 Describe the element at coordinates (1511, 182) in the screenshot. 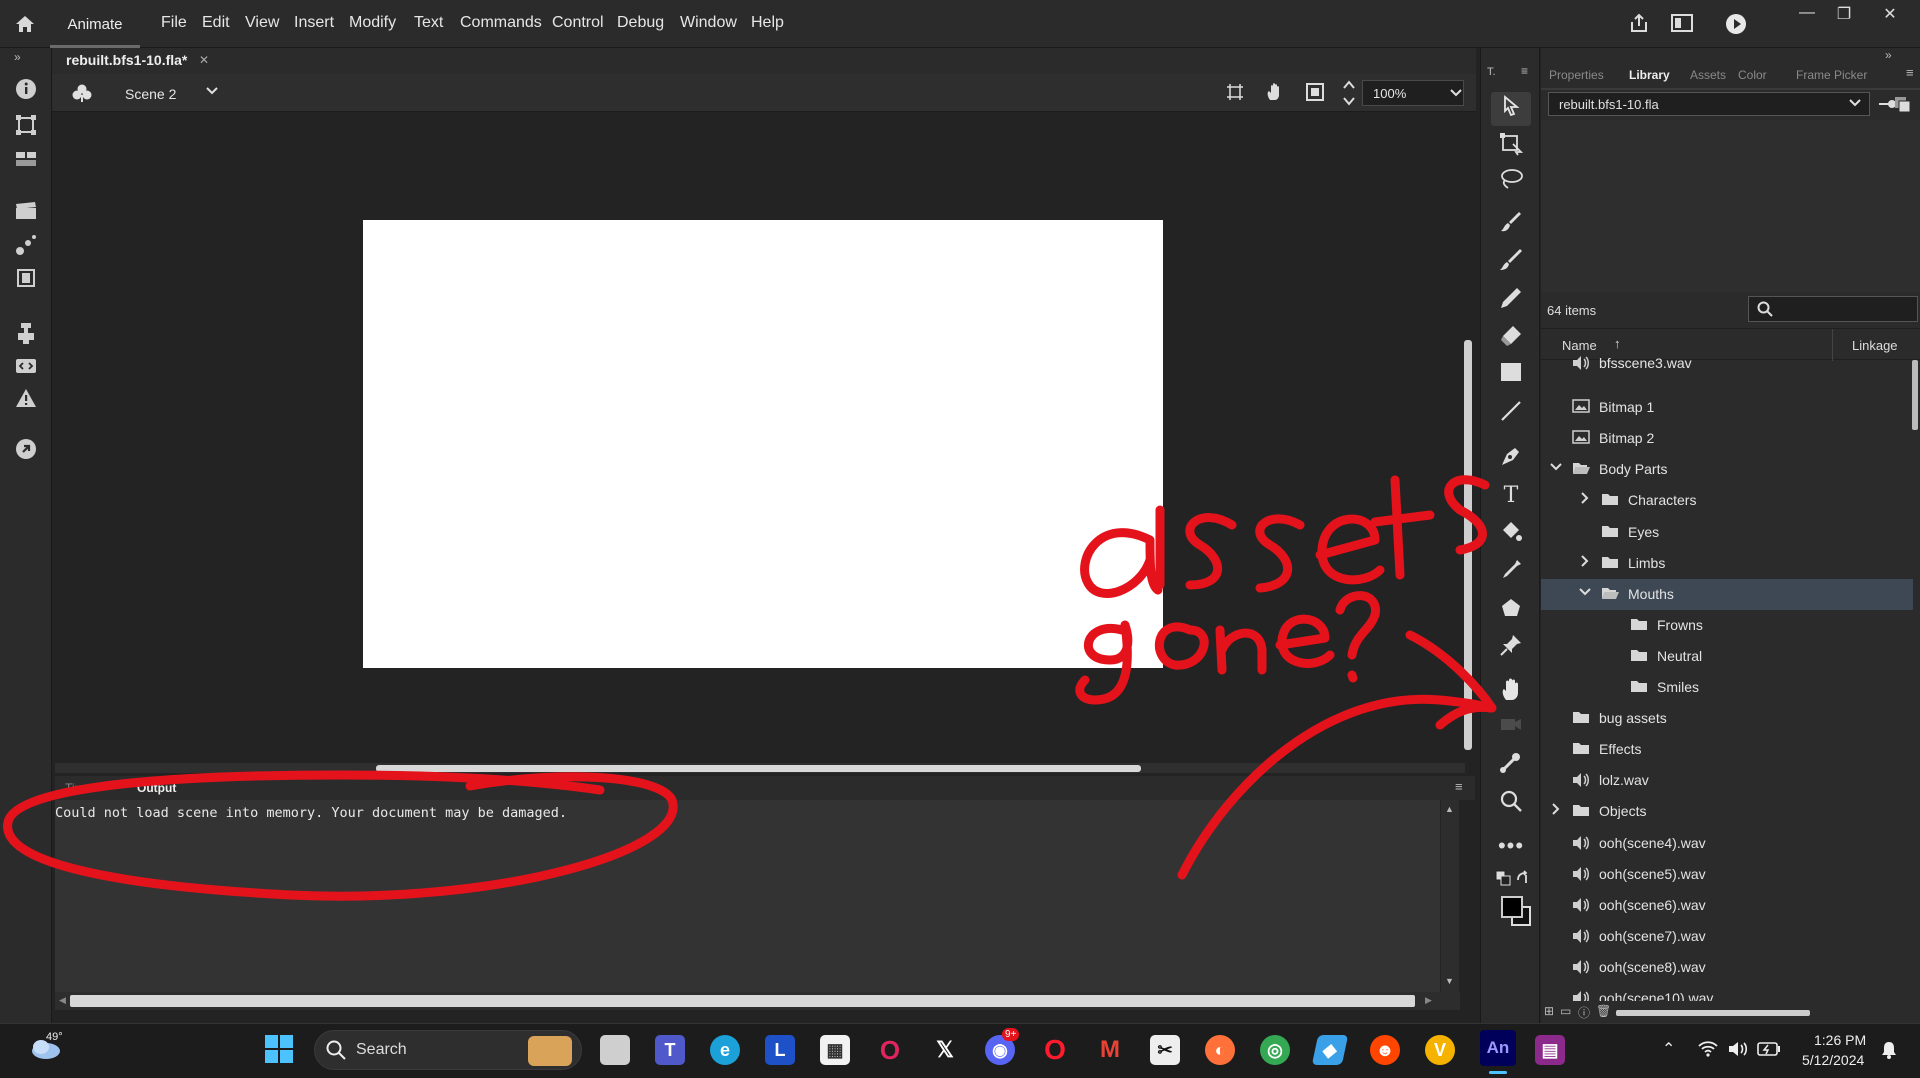

I see `lasso-tool-icon` at that location.